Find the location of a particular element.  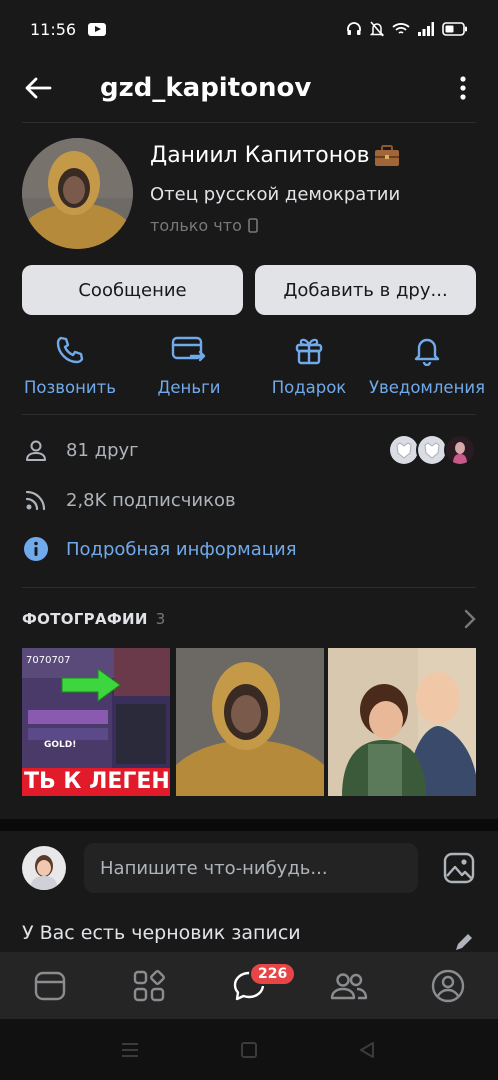

battery-icon is located at coordinates (454, 29).